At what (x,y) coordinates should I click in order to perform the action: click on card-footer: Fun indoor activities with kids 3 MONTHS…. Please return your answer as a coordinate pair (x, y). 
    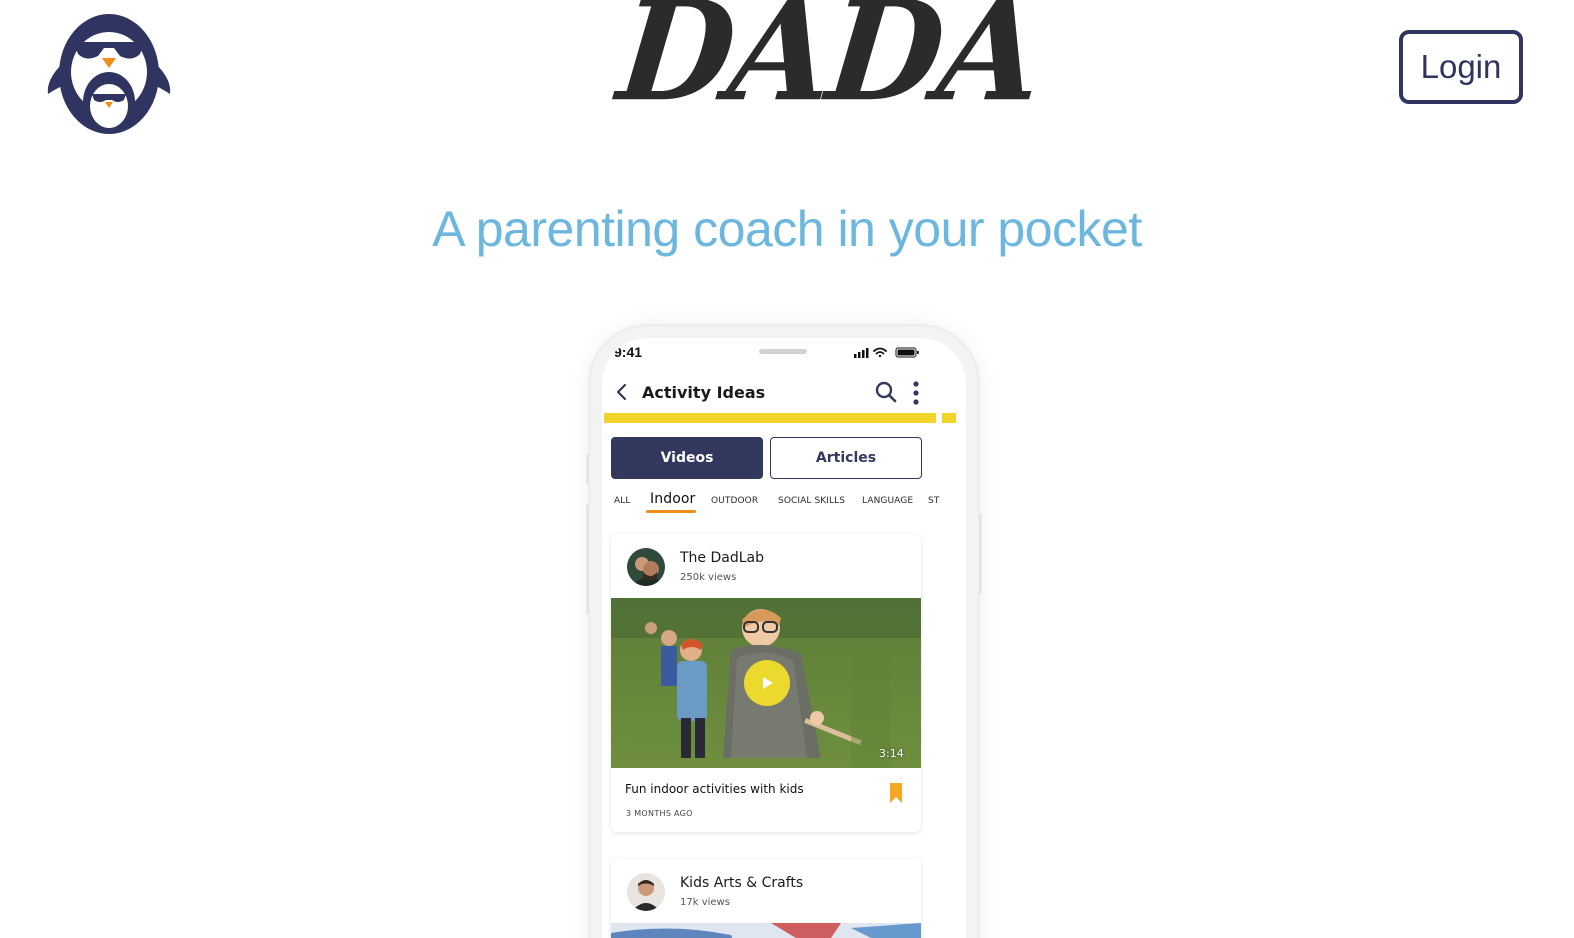
    Looking at the image, I should click on (766, 800).